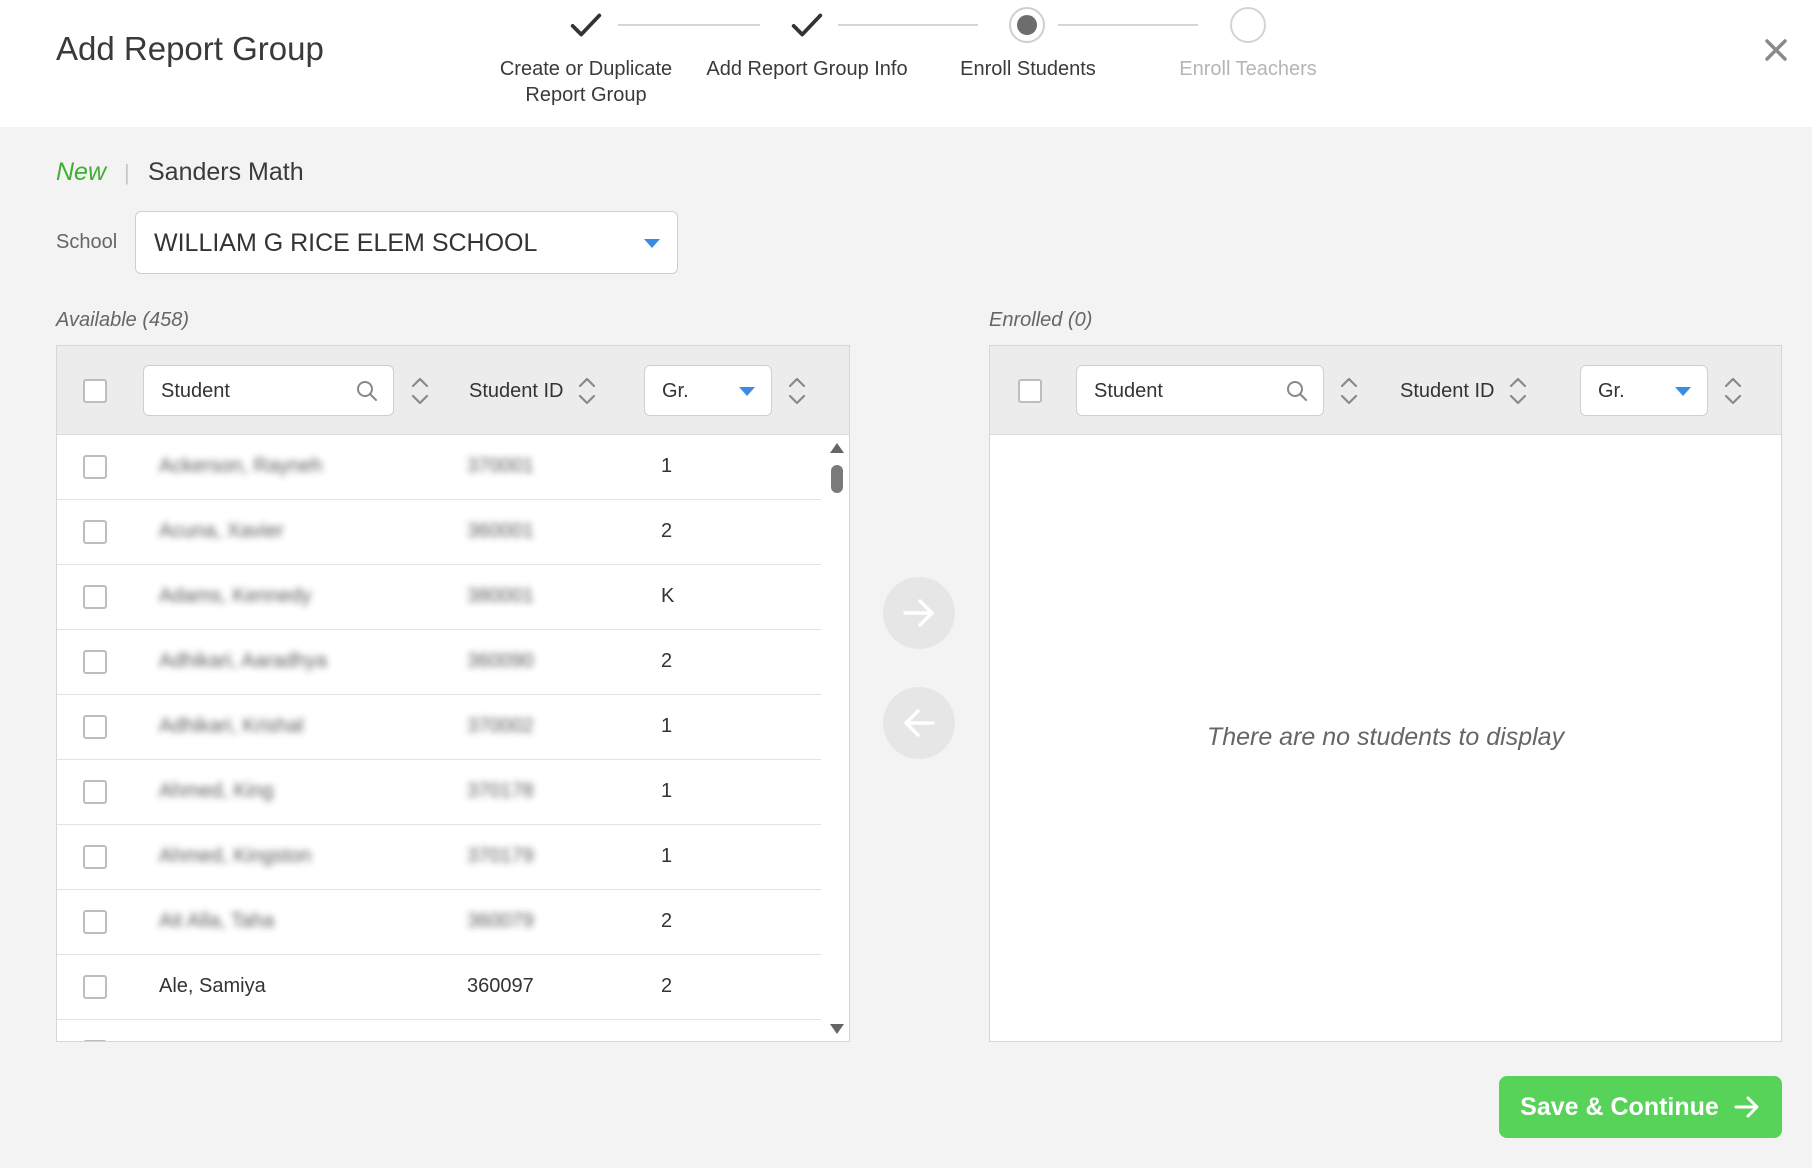  I want to click on student-id: 370002, so click(500, 726).